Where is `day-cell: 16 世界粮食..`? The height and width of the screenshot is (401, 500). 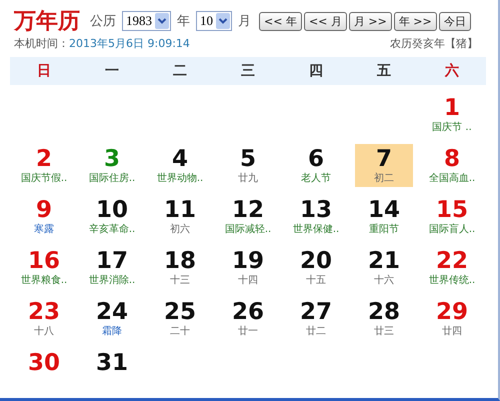 day-cell: 16 世界粮食.. is located at coordinates (44, 267).